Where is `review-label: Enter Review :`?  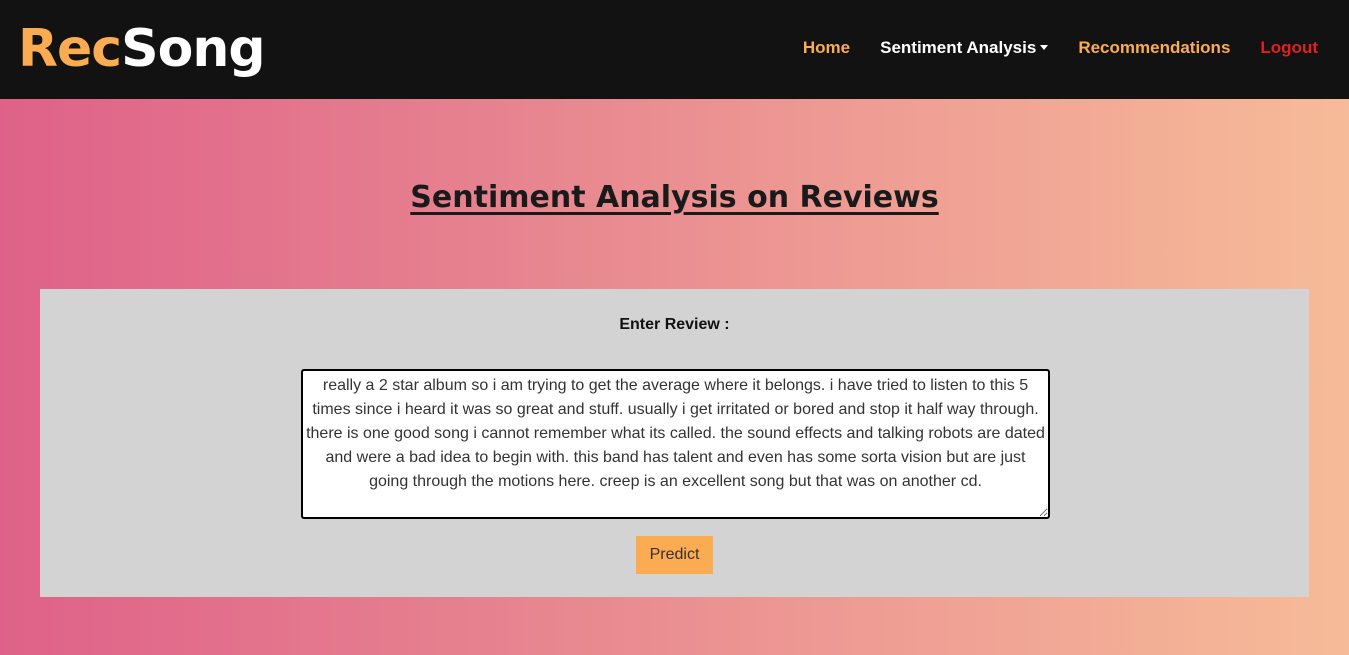 review-label: Enter Review : is located at coordinates (674, 324).